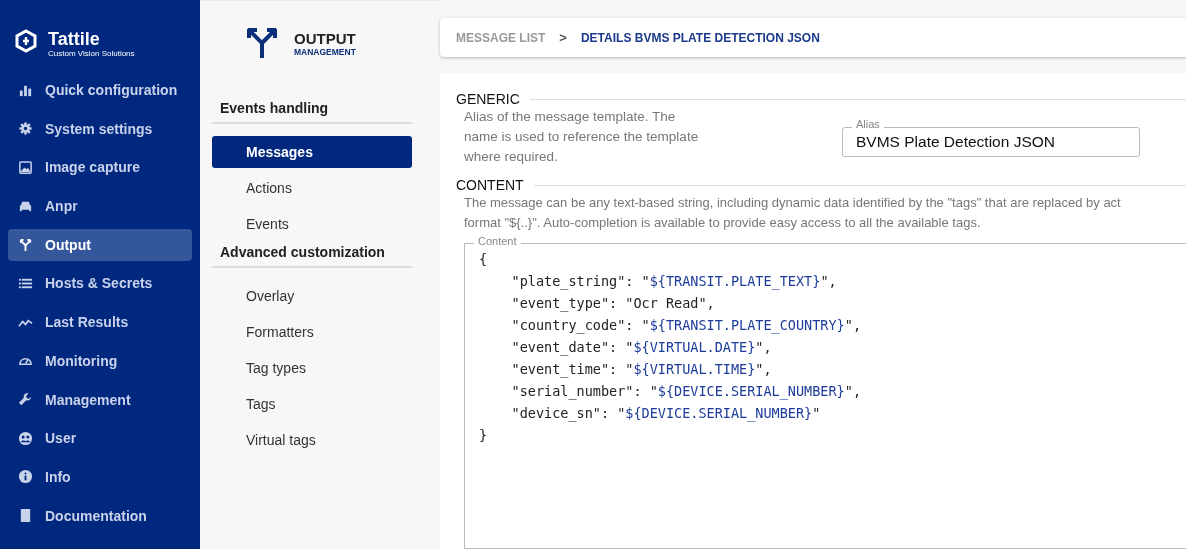  What do you see at coordinates (25, 167) in the screenshot?
I see `image-icon` at bounding box center [25, 167].